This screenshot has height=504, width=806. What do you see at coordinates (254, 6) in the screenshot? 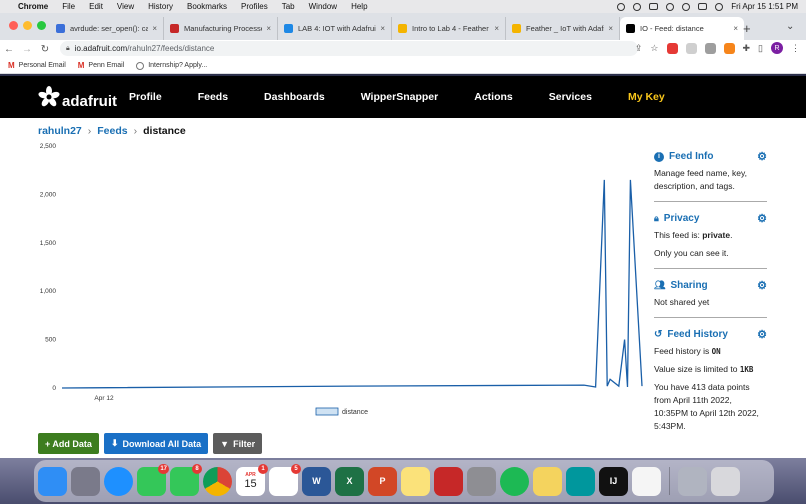
I see `menu-profiles: Profiles` at bounding box center [254, 6].